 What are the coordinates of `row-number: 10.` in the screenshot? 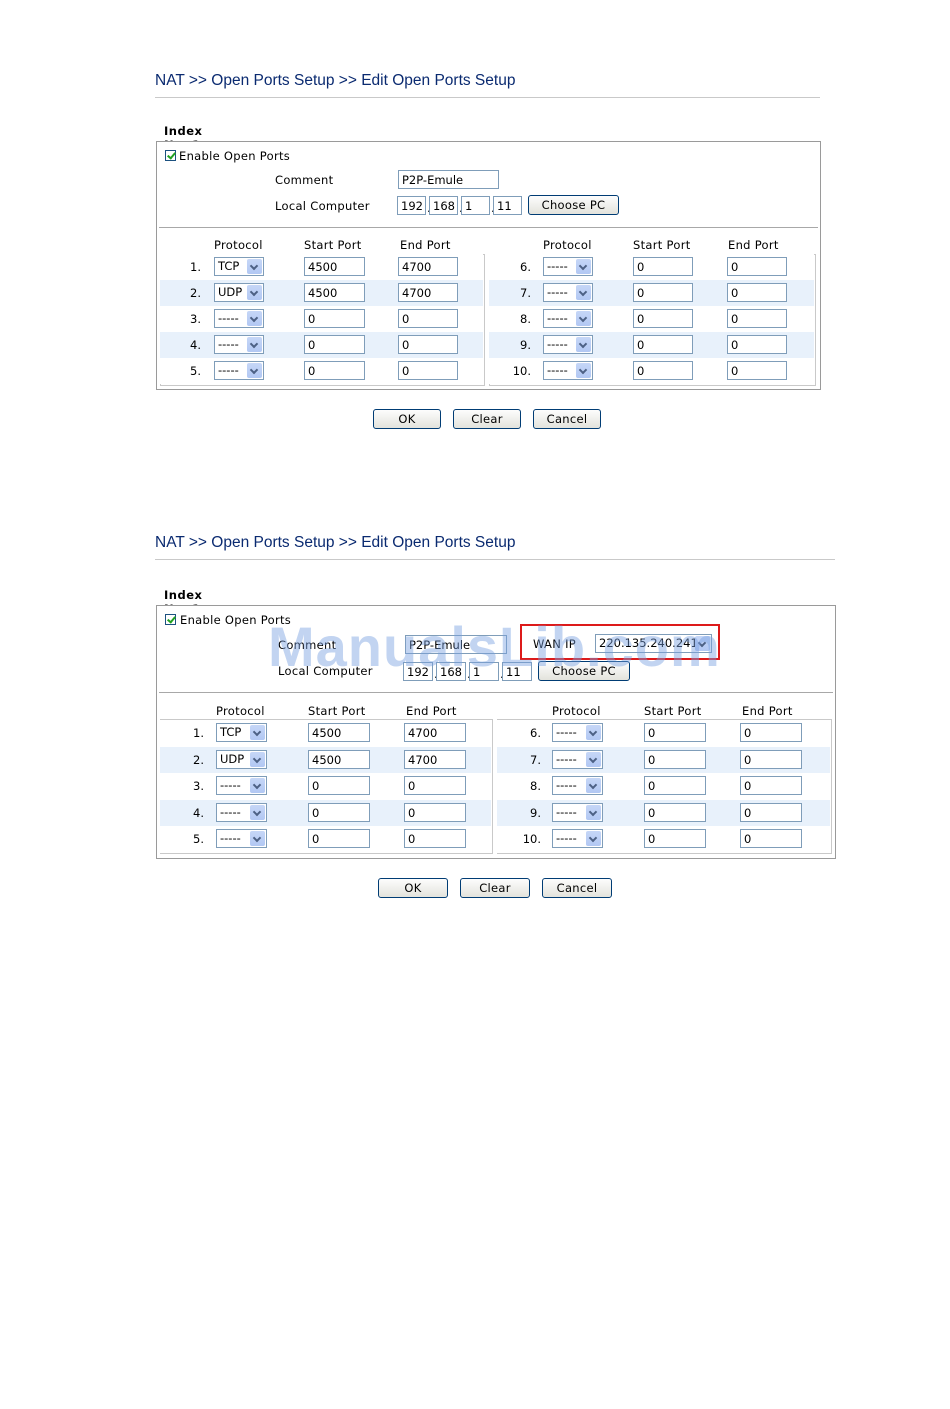 It's located at (531, 839).